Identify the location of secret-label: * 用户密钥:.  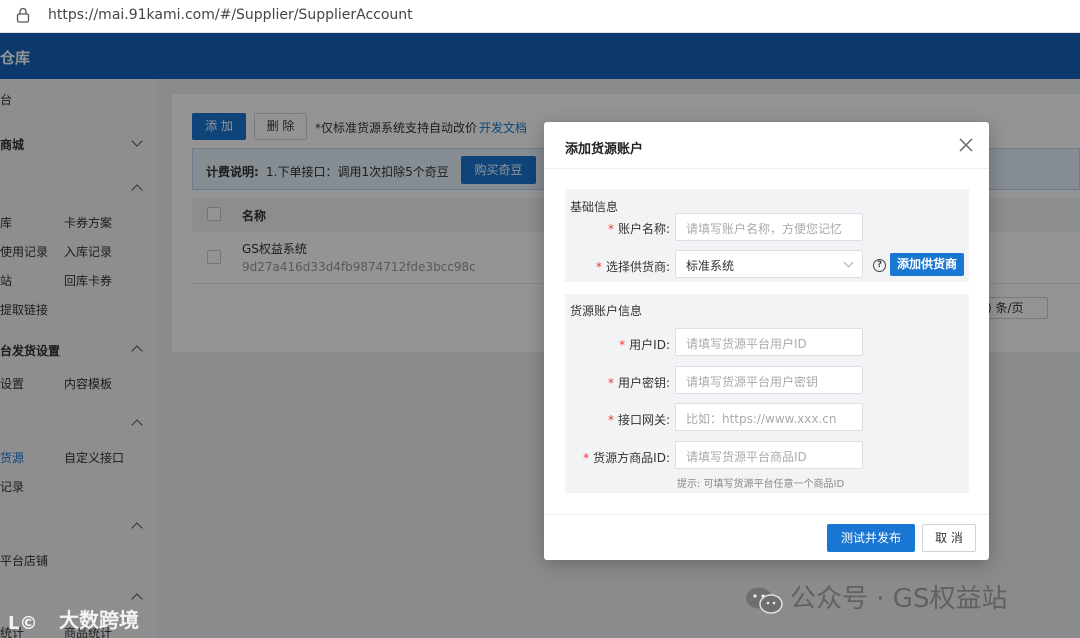
(617, 382).